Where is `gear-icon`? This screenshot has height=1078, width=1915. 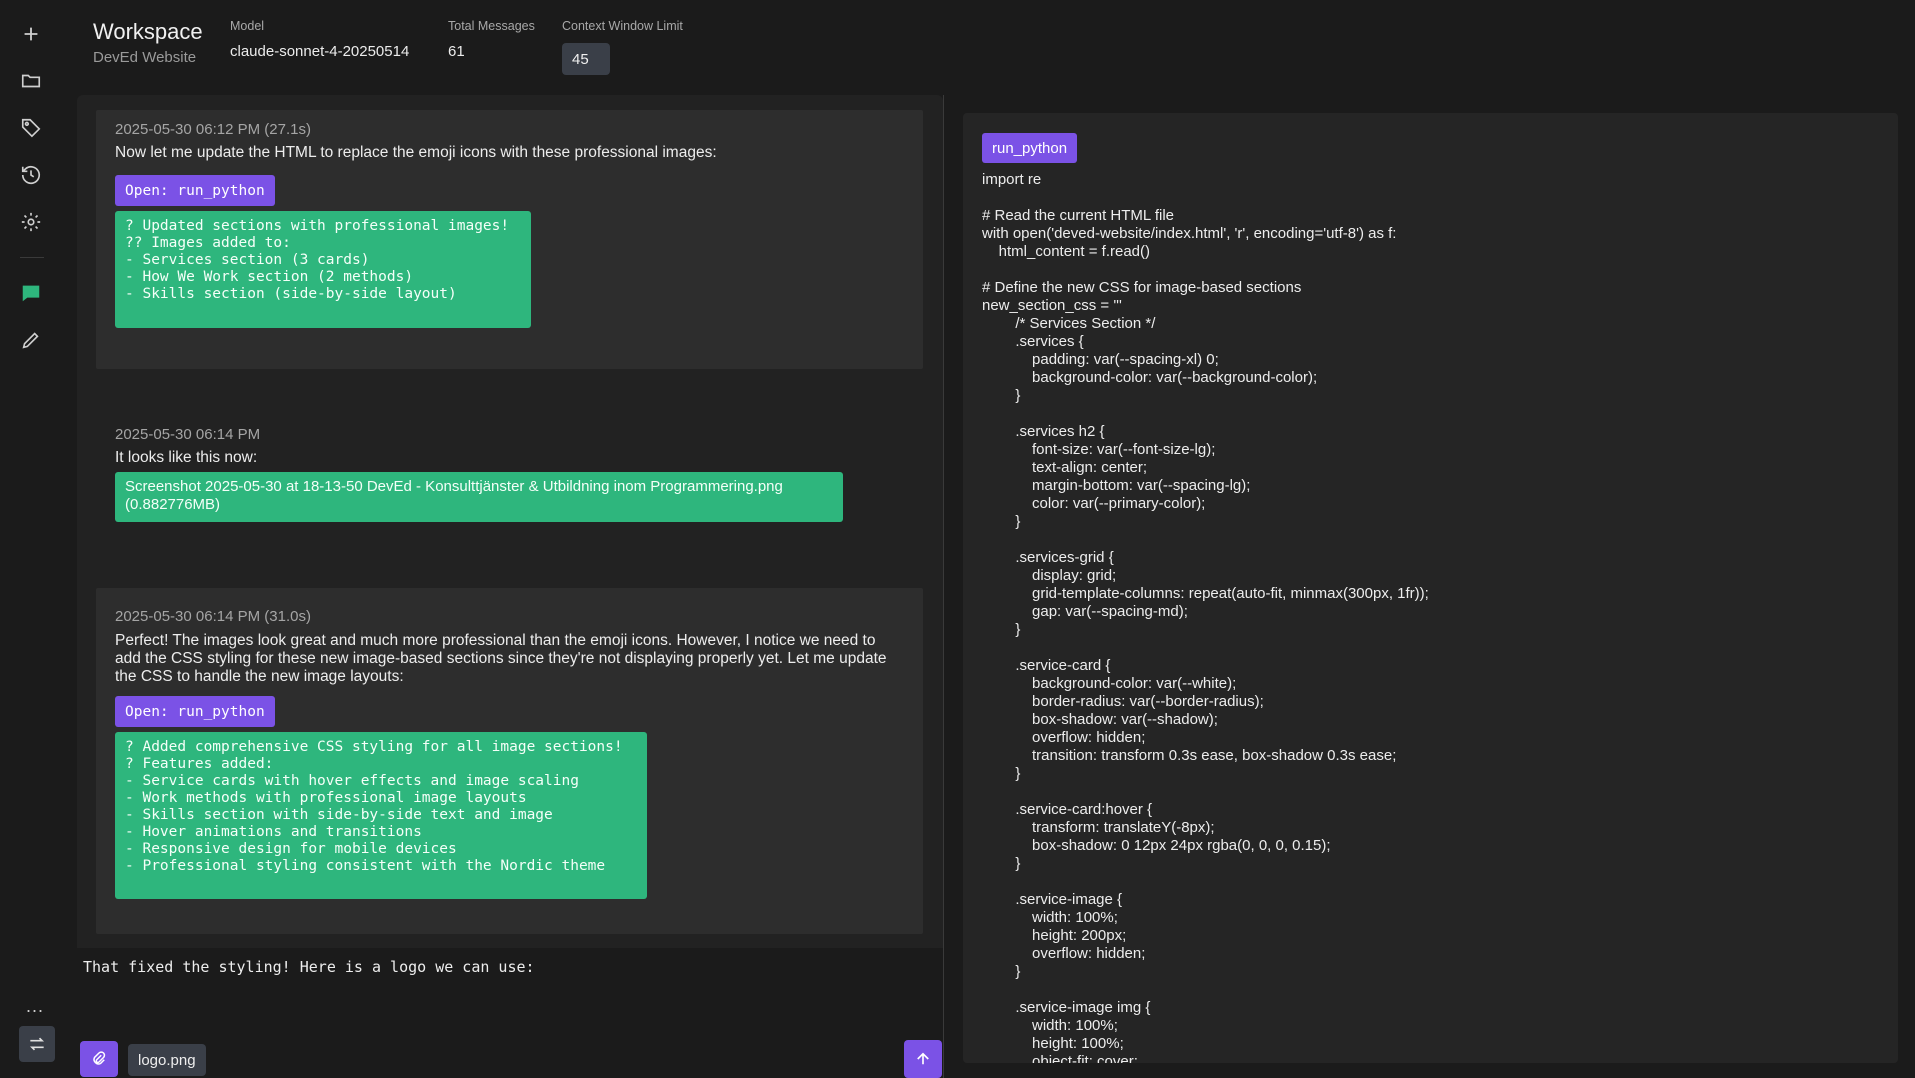
gear-icon is located at coordinates (31, 222).